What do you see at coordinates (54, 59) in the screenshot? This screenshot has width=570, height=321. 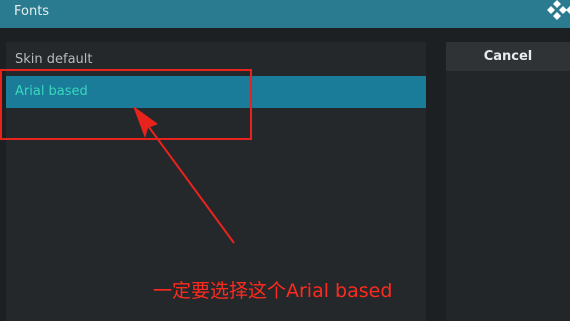 I see `list-item-label: Skin default` at bounding box center [54, 59].